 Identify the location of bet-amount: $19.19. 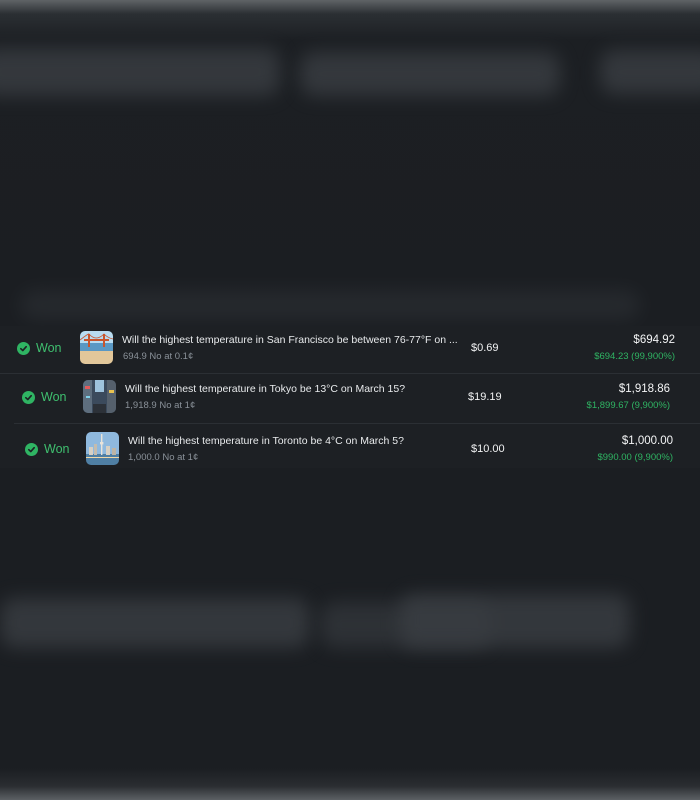
(485, 397).